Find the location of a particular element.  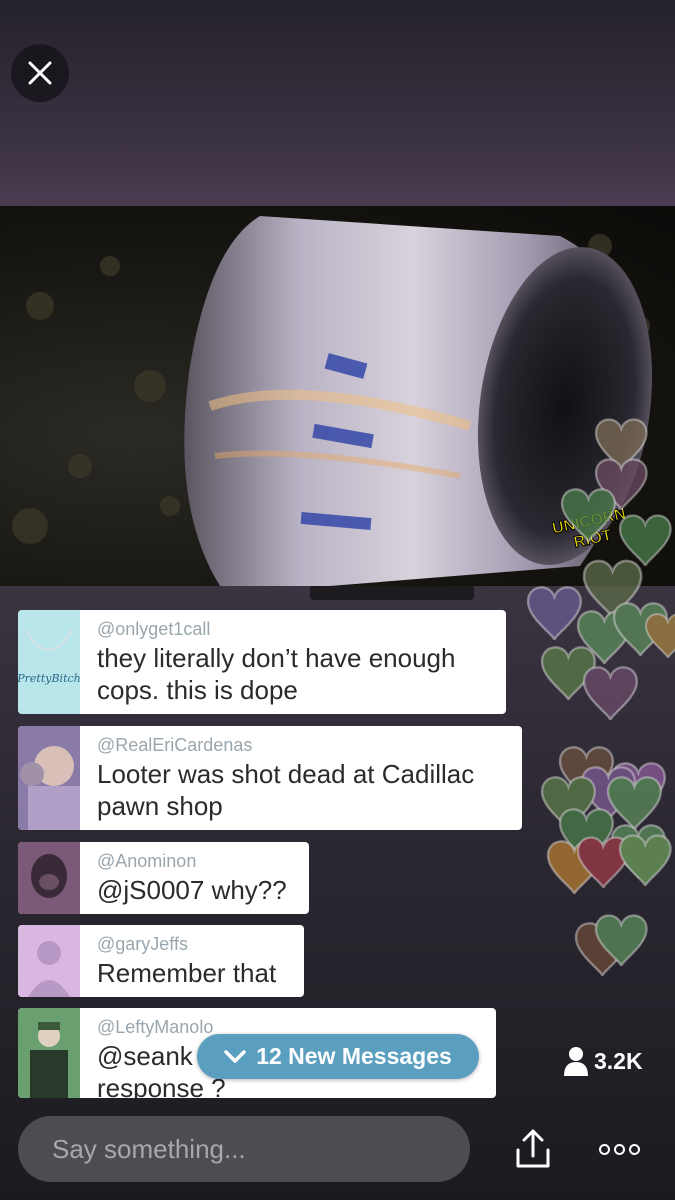

chat-text-line: @seank is located at coordinates (145, 1056).